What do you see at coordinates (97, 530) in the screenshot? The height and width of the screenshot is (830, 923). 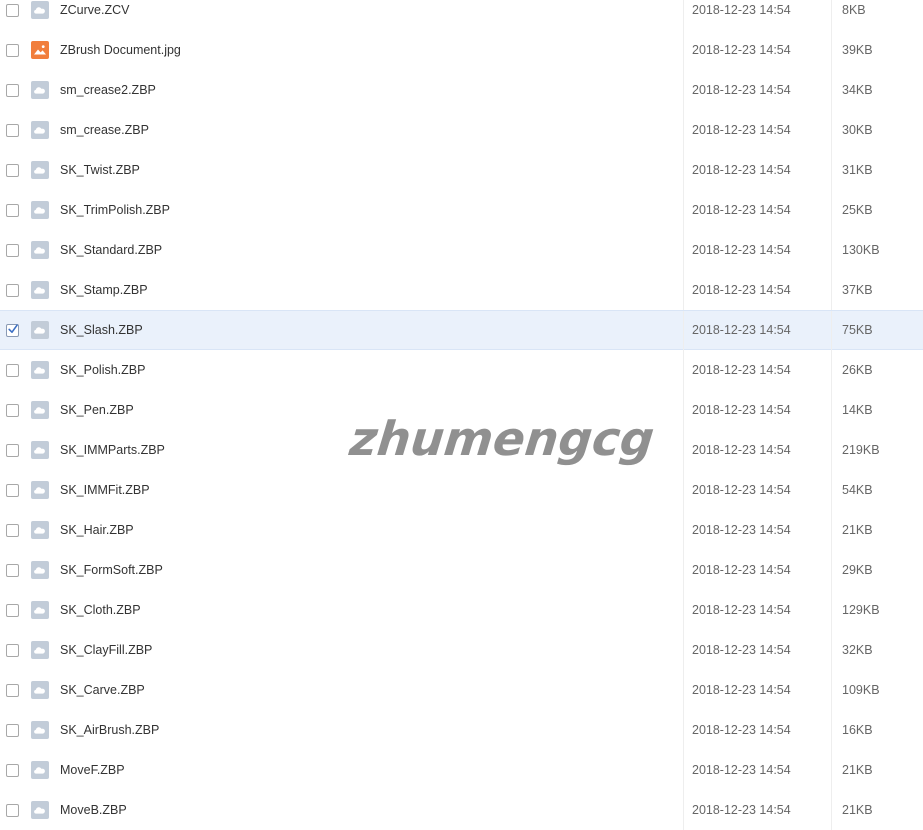 I see `file-name: SK_Hair.ZBP` at bounding box center [97, 530].